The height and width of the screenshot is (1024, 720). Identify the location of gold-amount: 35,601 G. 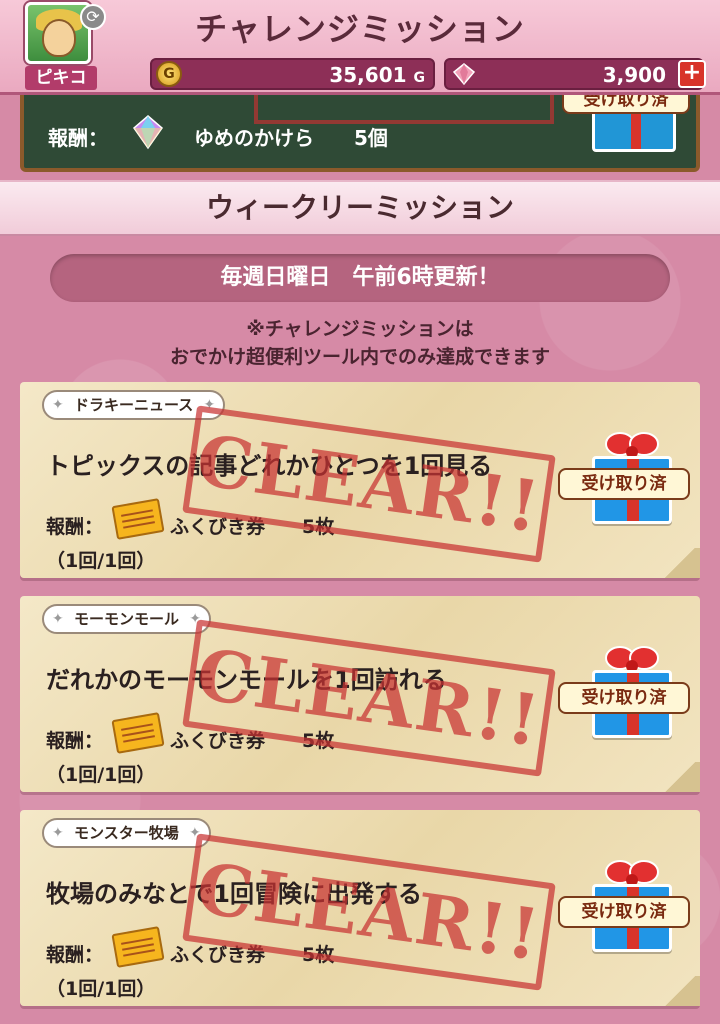
(377, 75).